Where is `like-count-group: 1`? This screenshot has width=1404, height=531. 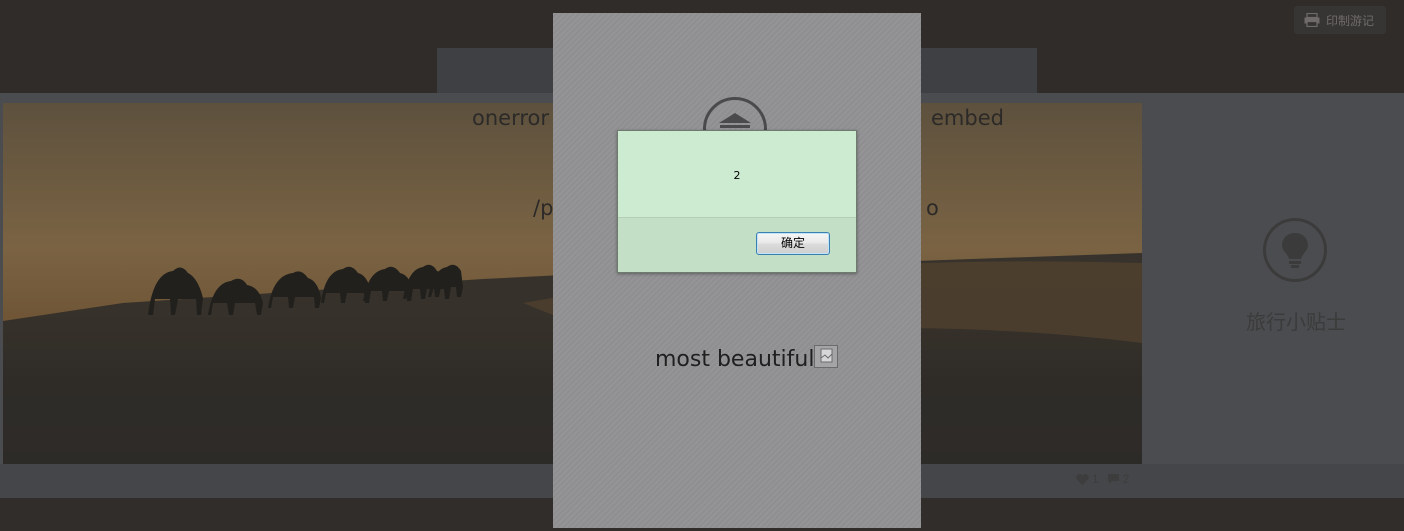 like-count-group: 1 is located at coordinates (1087, 479).